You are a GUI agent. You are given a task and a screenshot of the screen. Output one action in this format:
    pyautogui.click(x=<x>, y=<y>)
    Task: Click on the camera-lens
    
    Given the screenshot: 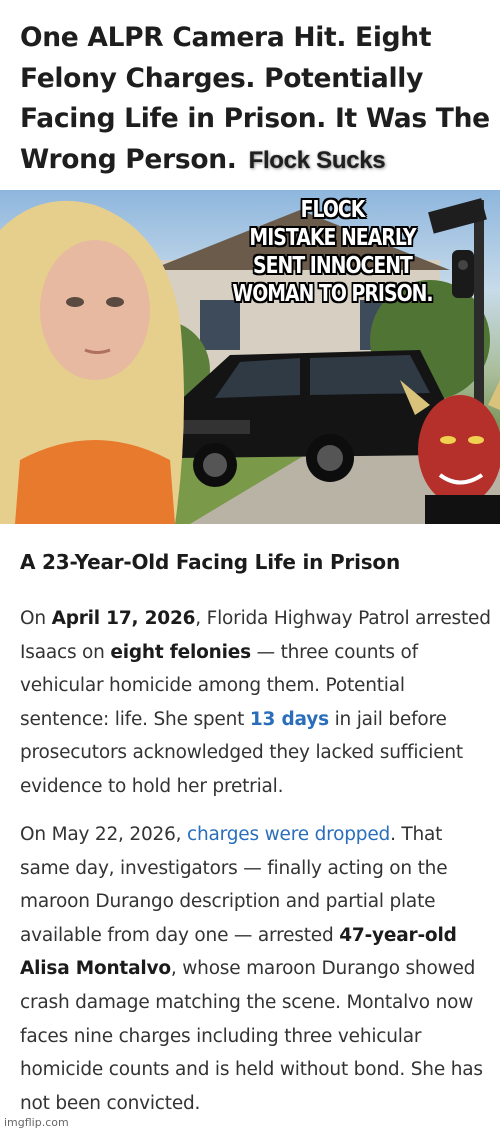 What is the action you would take?
    pyautogui.click(x=463, y=265)
    